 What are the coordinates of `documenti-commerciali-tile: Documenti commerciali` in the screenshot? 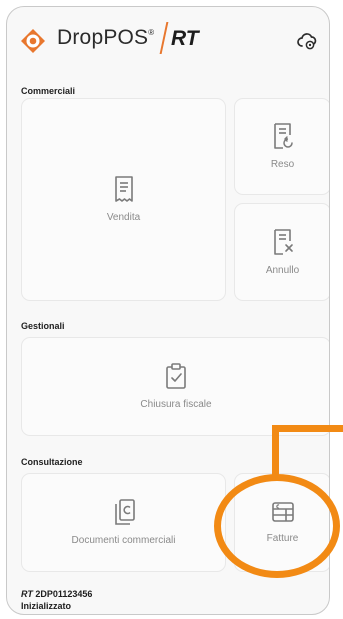 It's located at (123, 522).